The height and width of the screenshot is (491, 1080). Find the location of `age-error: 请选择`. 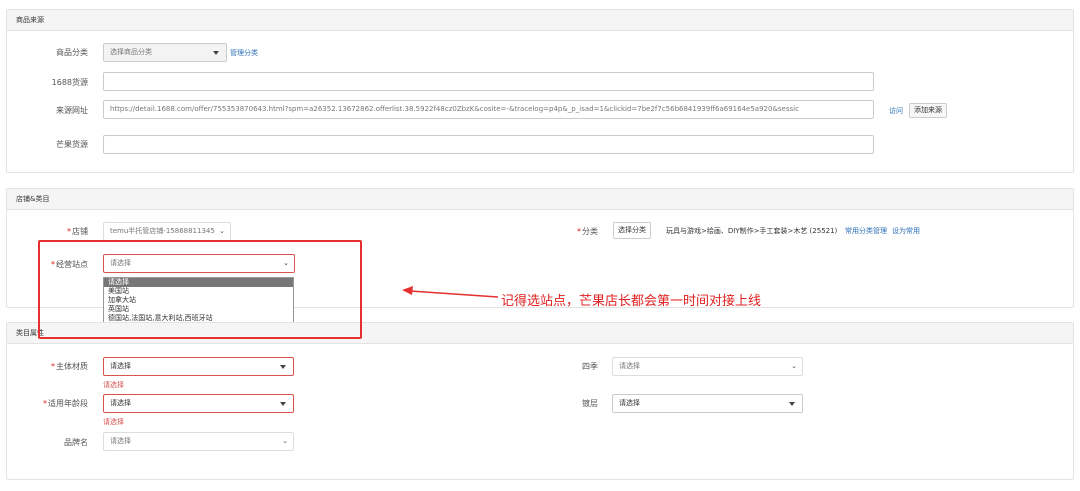

age-error: 请选择 is located at coordinates (113, 422).